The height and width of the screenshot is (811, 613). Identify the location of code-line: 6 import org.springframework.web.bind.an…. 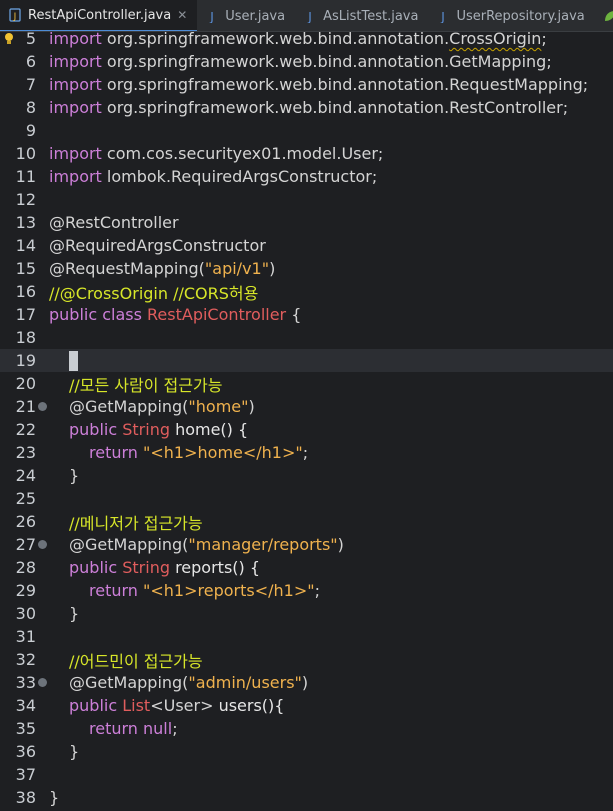
(306, 61).